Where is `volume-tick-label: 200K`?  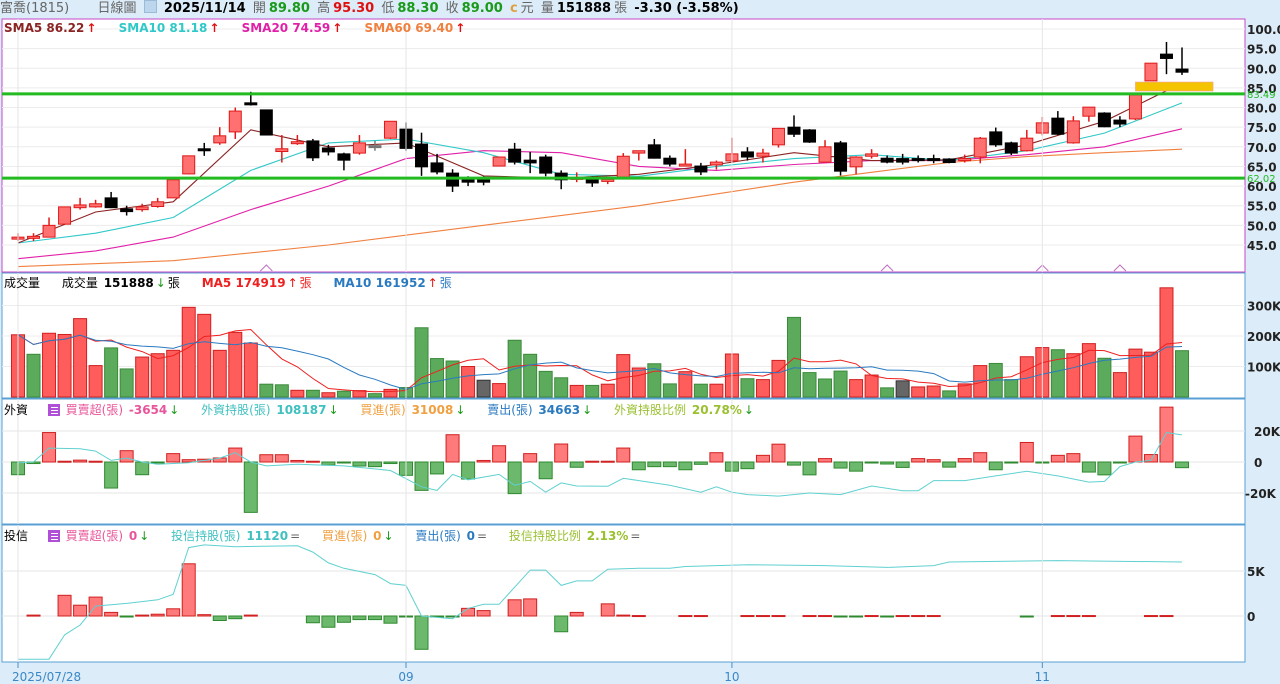 volume-tick-label: 200K is located at coordinates (1263, 337).